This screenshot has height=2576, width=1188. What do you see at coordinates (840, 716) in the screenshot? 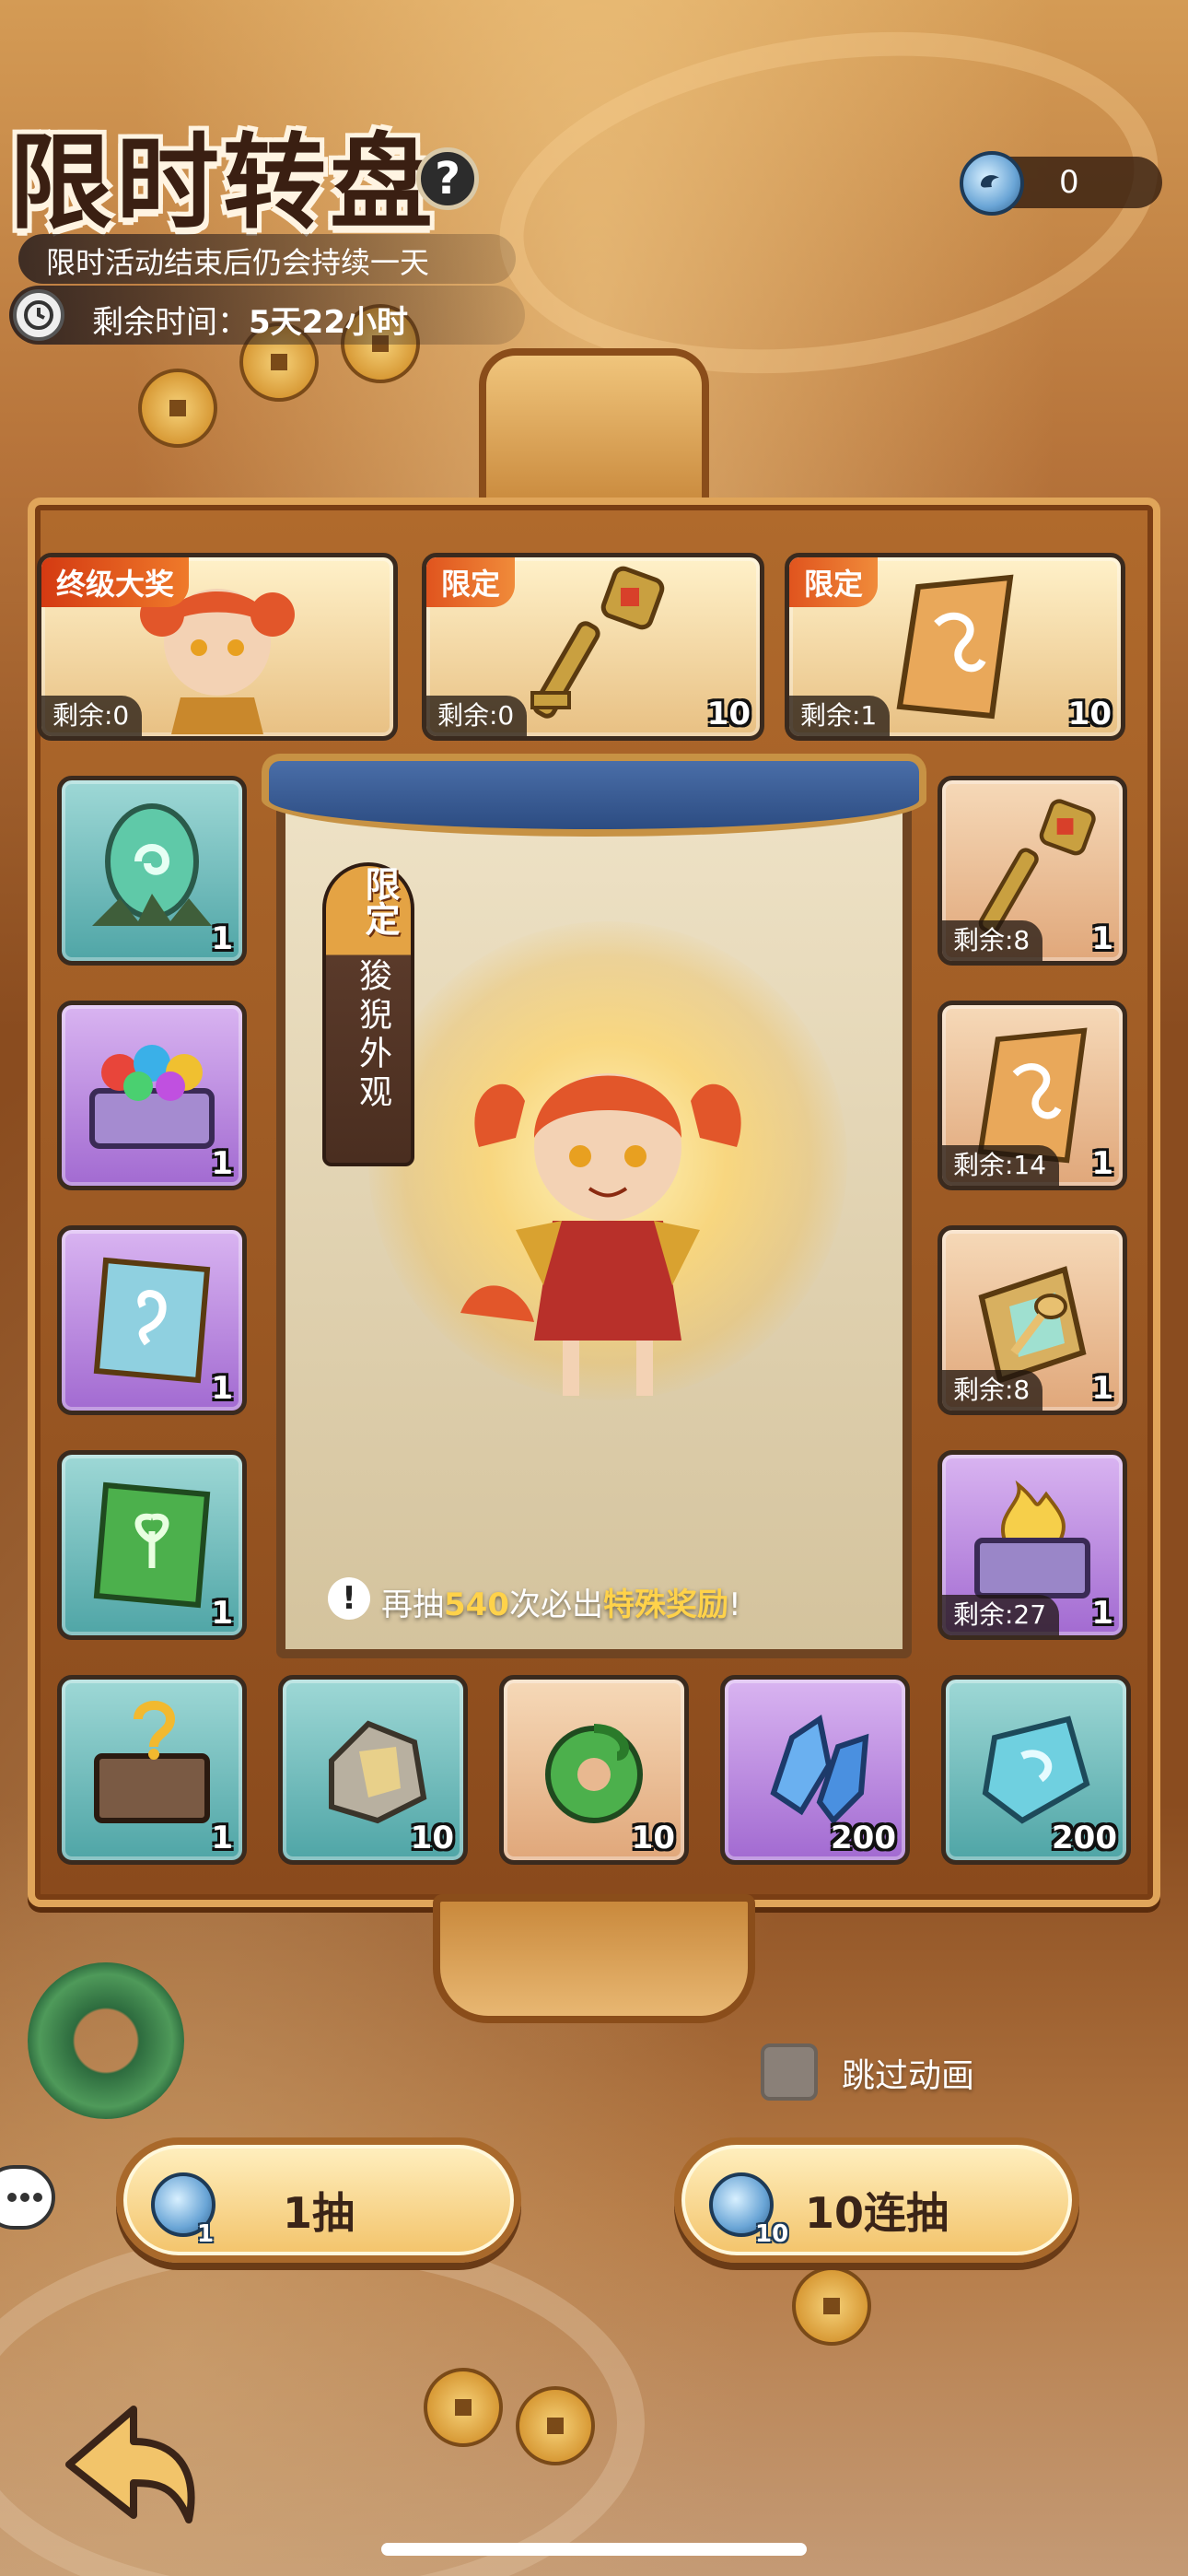
I see `remaining-count: 剩余:1` at bounding box center [840, 716].